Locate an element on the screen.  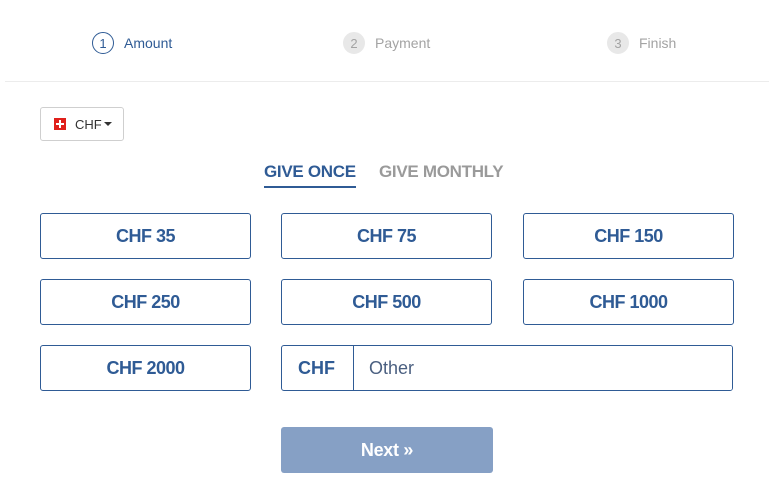
step-number: 2 is located at coordinates (354, 43).